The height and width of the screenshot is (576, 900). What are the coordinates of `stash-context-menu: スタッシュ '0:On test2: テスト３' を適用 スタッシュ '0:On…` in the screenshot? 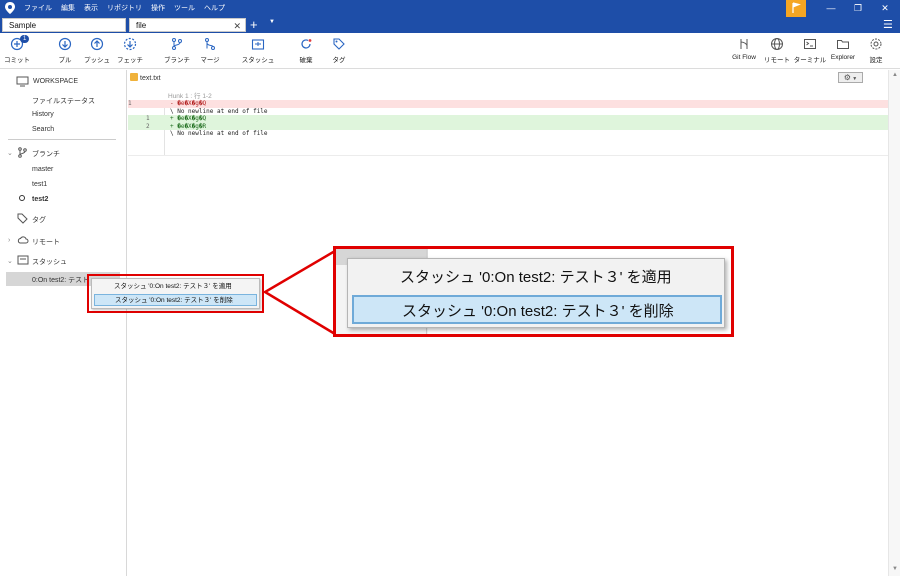 It's located at (175, 293).